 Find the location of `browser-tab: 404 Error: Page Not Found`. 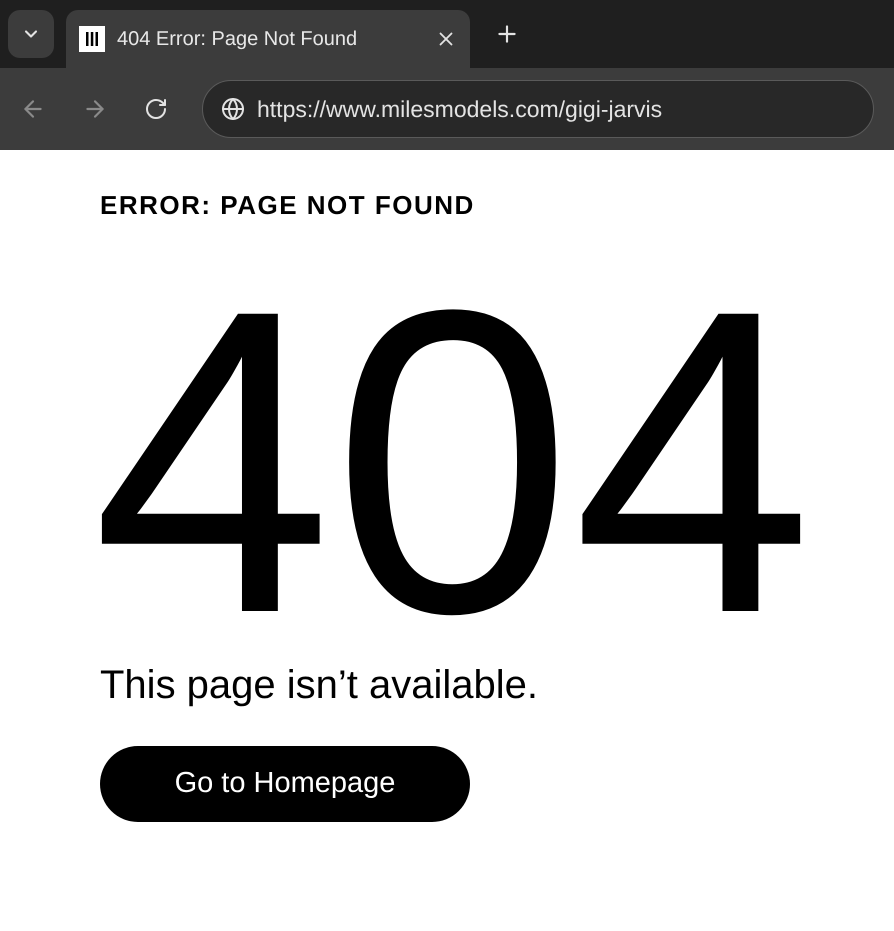

browser-tab: 404 Error: Page Not Found is located at coordinates (268, 39).